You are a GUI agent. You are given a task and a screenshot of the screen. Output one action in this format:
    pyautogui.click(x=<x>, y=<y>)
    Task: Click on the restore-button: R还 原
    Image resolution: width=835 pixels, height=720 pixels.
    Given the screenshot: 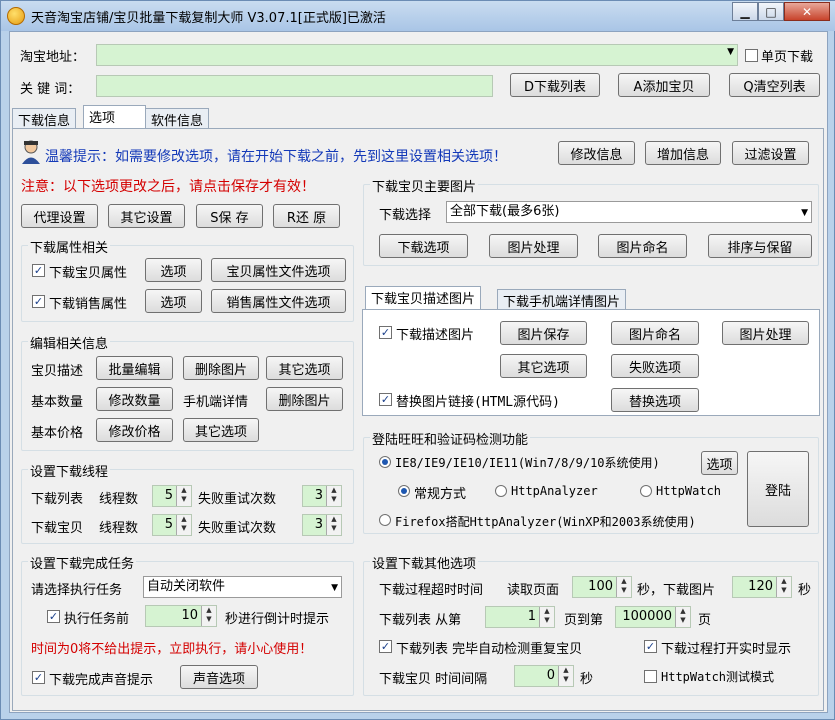 What is the action you would take?
    pyautogui.click(x=306, y=216)
    